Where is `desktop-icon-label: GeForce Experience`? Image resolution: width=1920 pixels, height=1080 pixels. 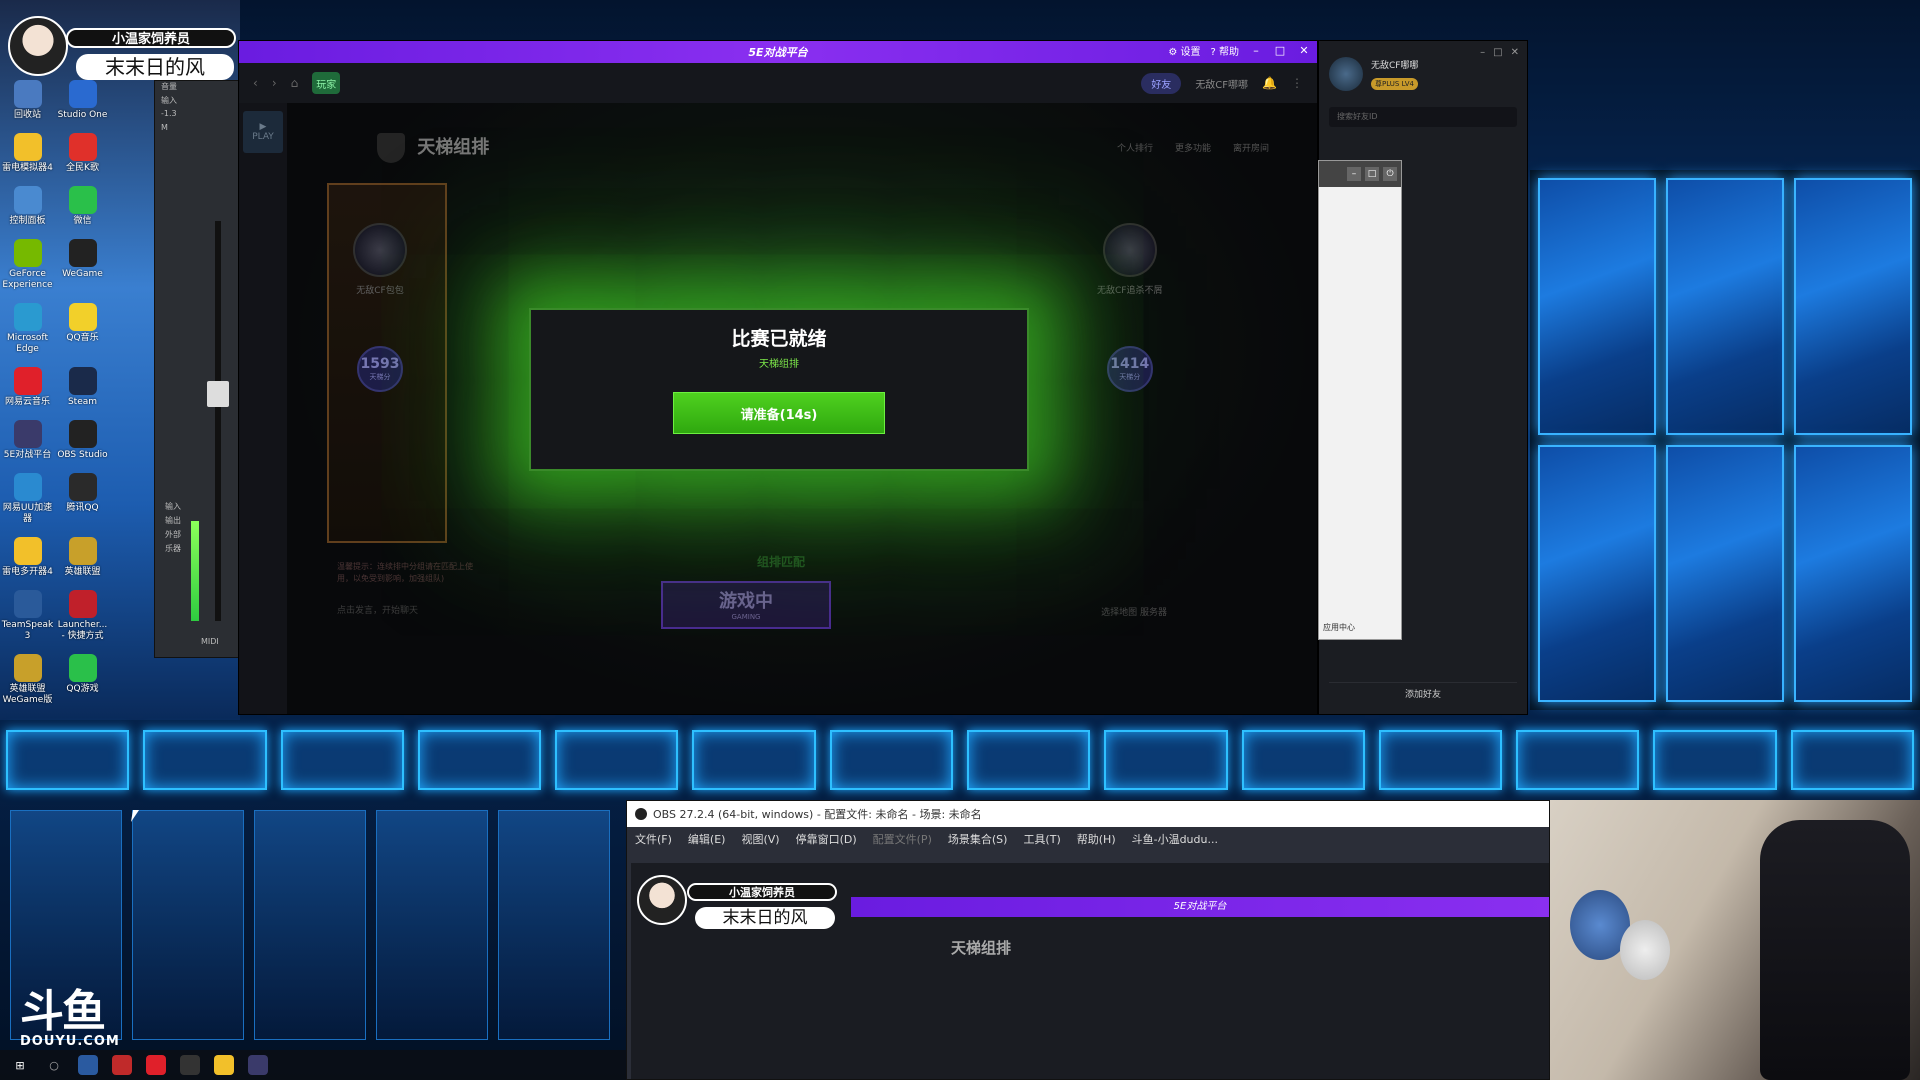 desktop-icon-label: GeForce Experience is located at coordinates (27, 279).